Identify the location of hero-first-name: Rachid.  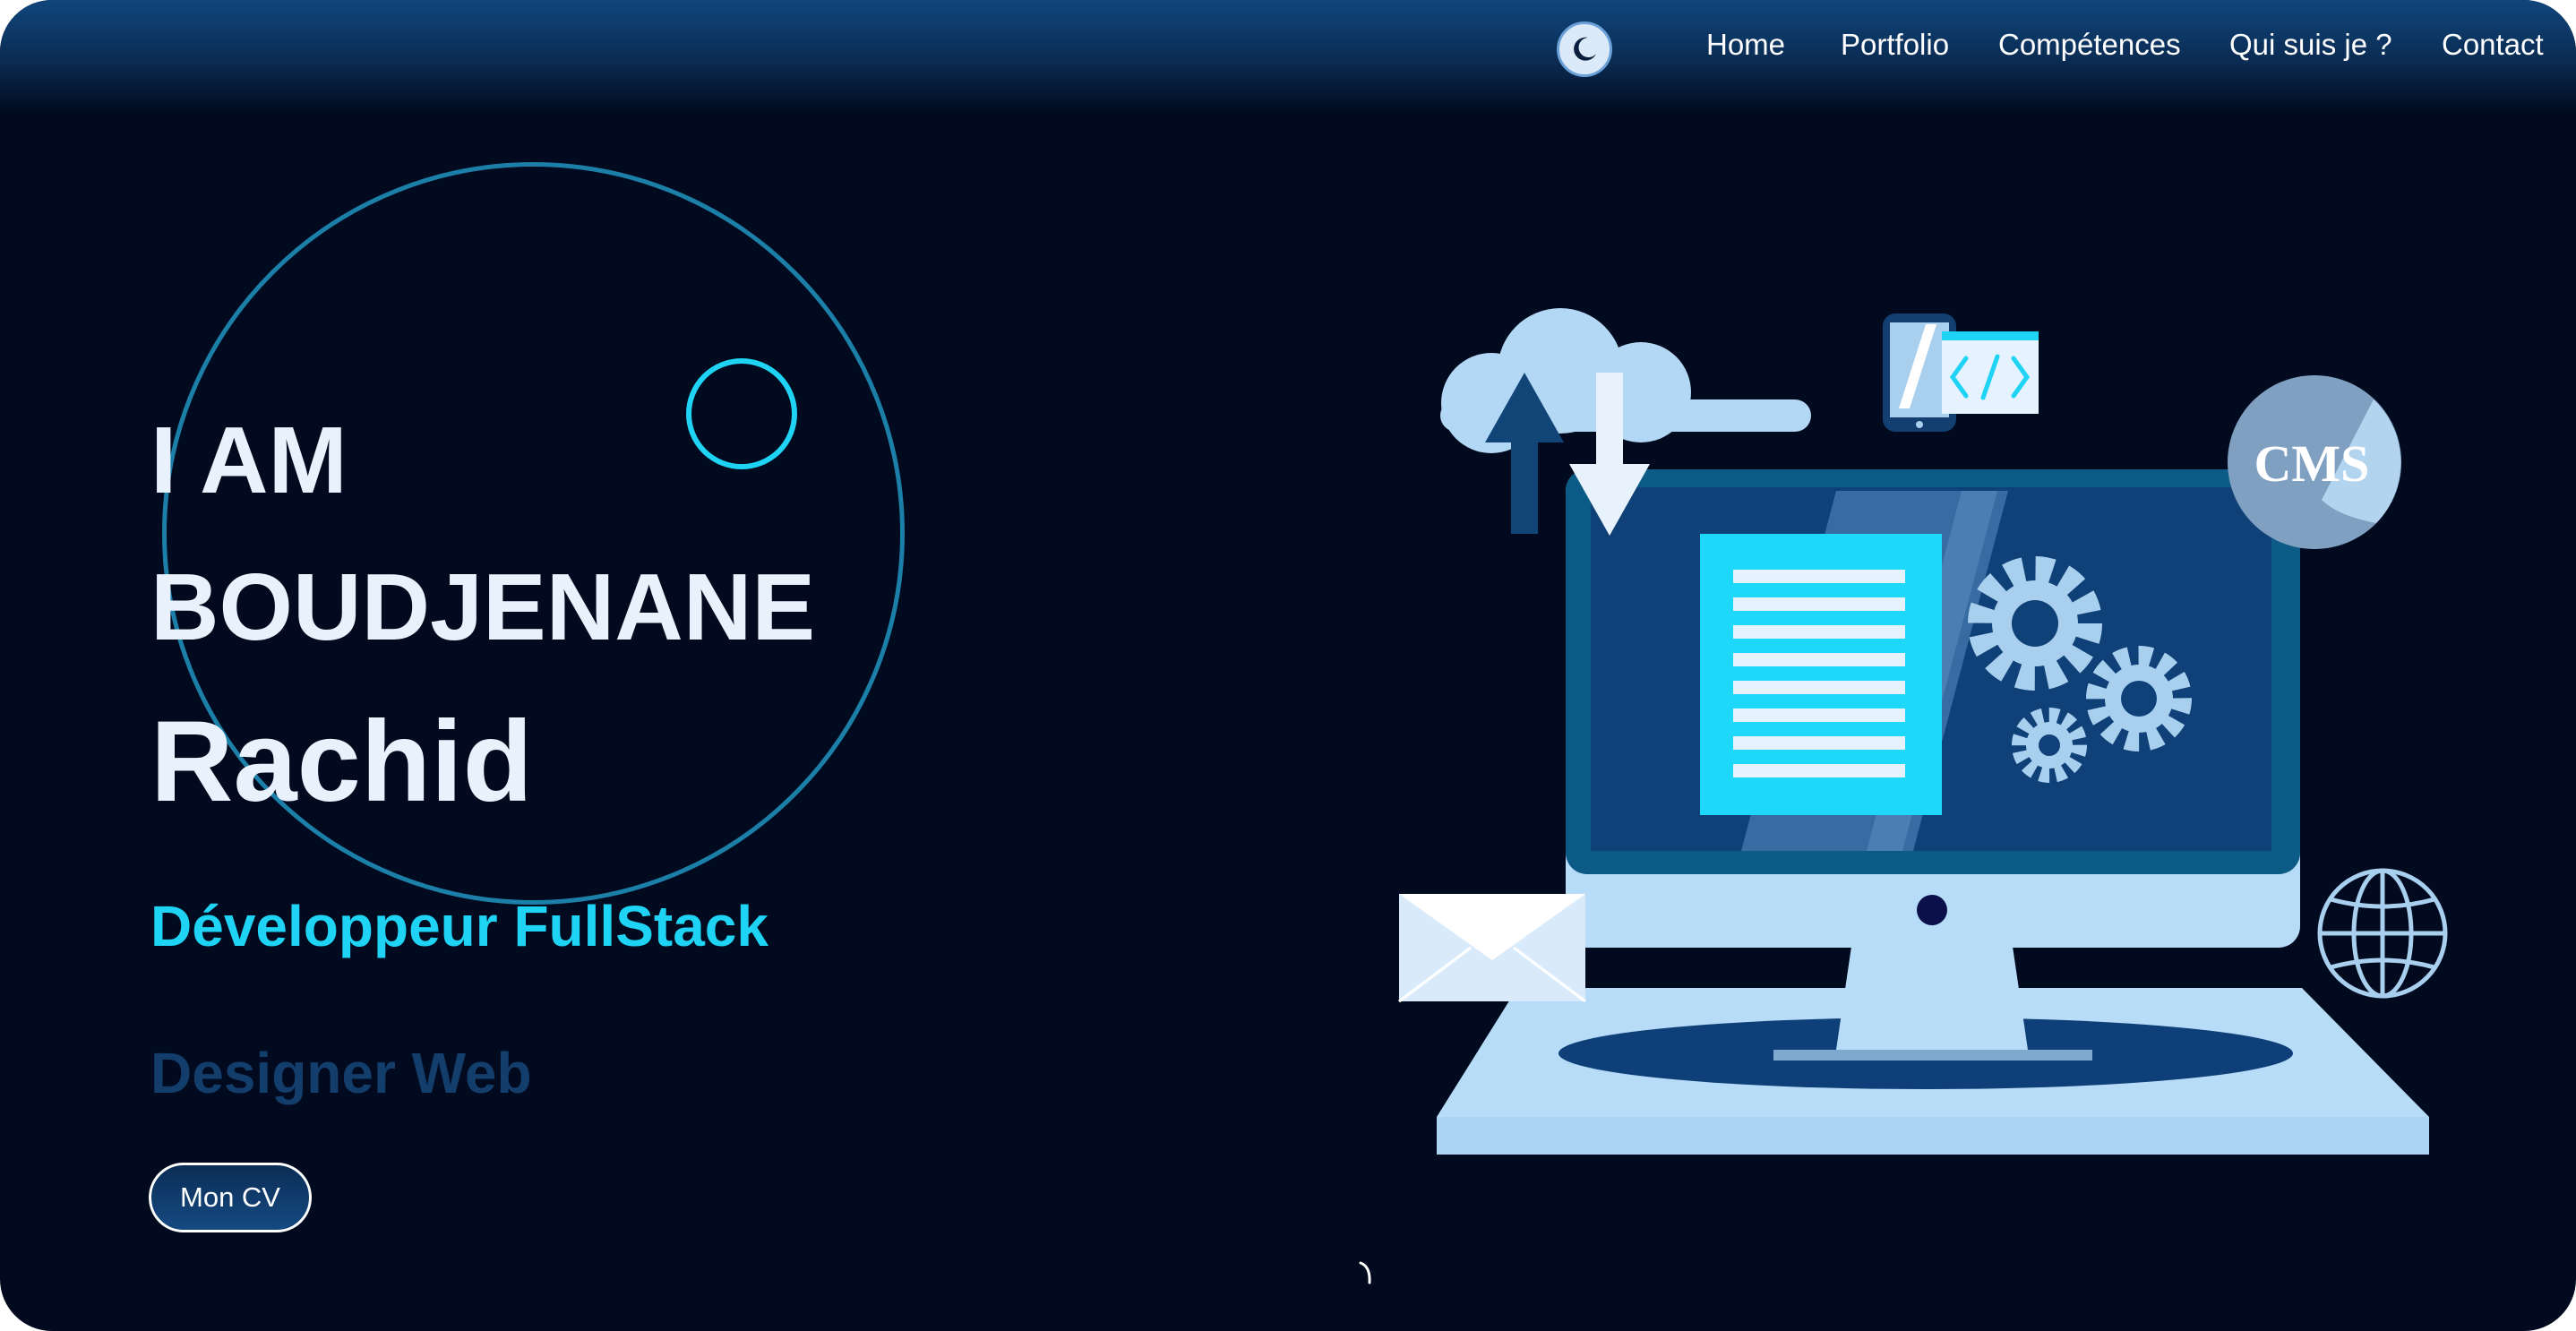
(341, 762).